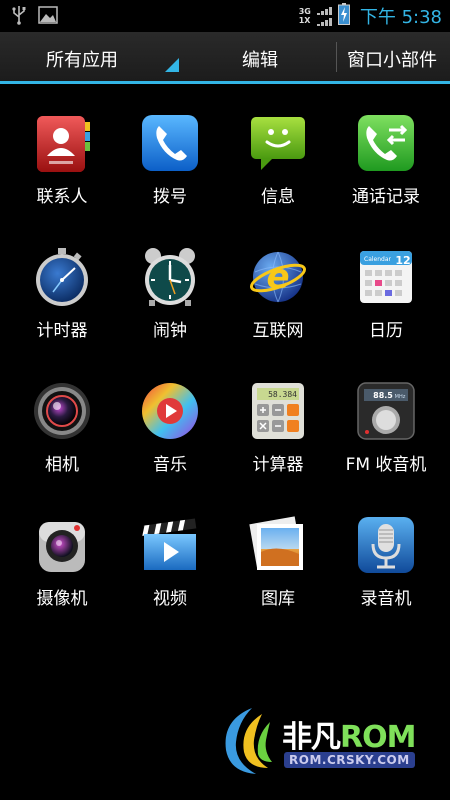 Image resolution: width=450 pixels, height=800 pixels. I want to click on fm-radio-icon: 88.5 MHz, so click(386, 411).